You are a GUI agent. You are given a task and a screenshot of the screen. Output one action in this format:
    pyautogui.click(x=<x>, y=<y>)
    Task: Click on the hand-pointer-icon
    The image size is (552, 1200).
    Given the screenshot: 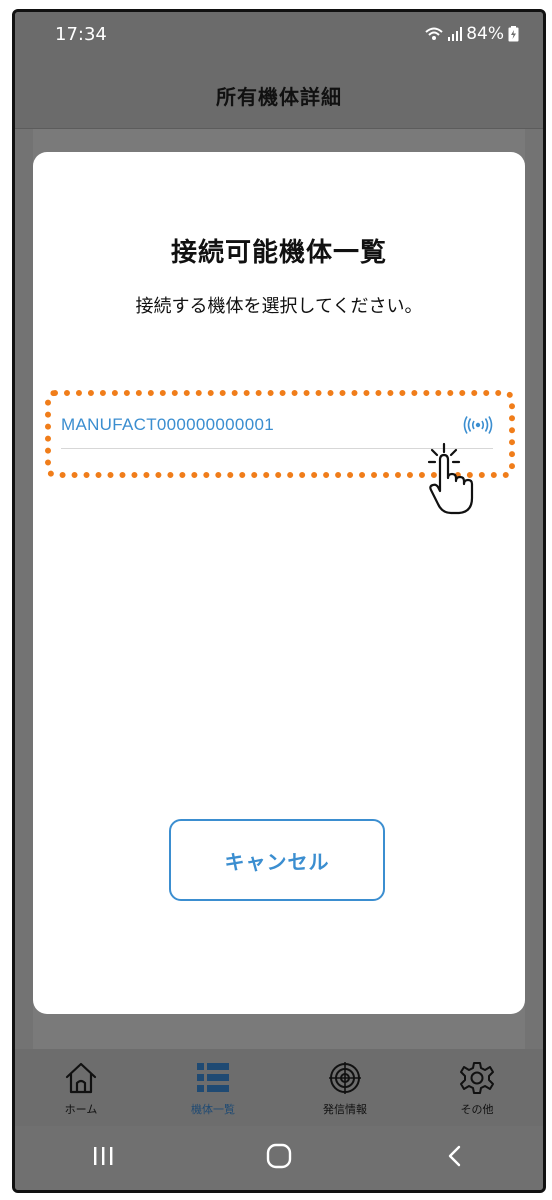 What is the action you would take?
    pyautogui.click(x=453, y=480)
    